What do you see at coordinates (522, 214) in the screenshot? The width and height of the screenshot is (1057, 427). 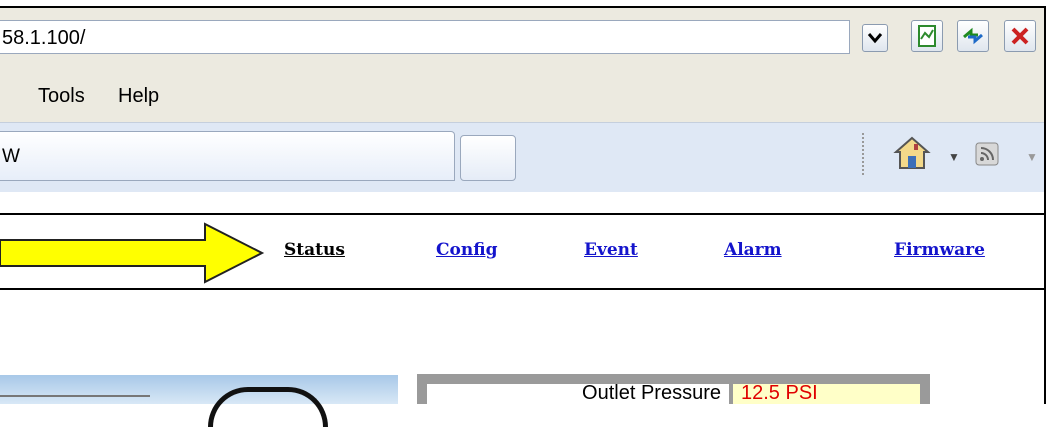 I see `nav-rule-top` at bounding box center [522, 214].